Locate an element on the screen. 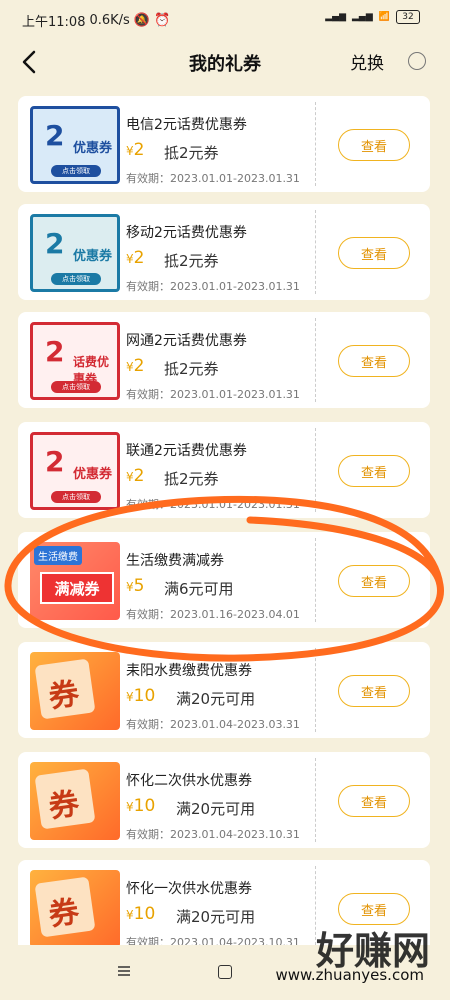 Image resolution: width=450 pixels, height=1000 pixels. signal-icon-2: ▂▄▆ is located at coordinates (362, 17).